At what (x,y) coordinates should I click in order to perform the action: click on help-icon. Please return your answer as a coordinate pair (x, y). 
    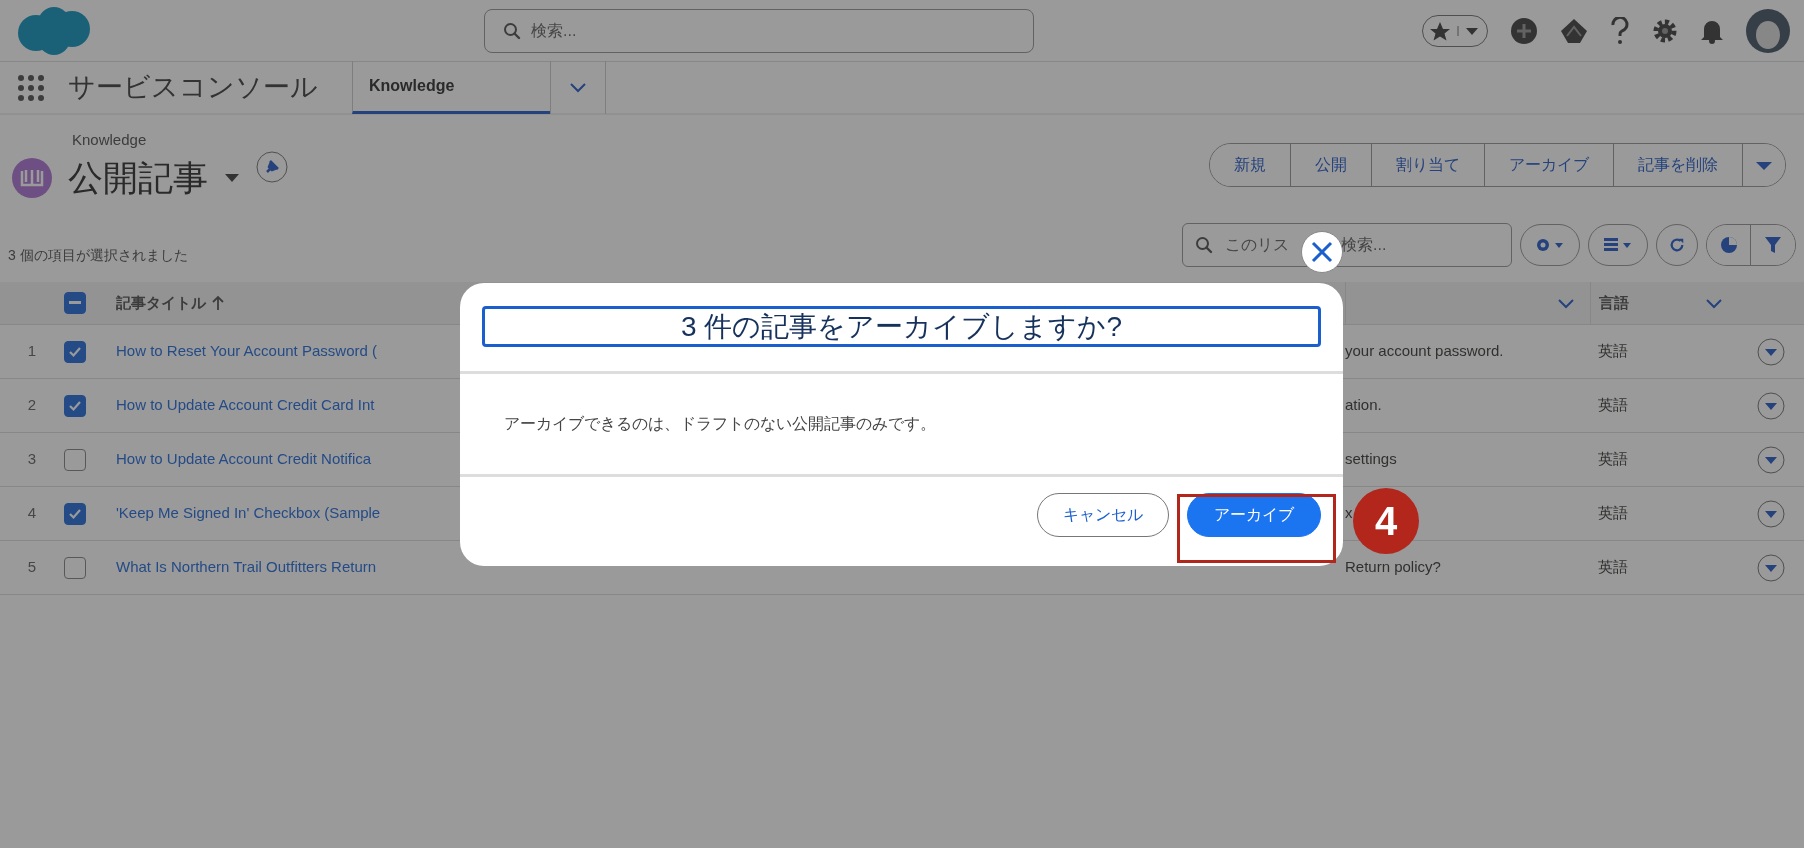
    Looking at the image, I should click on (1620, 30).